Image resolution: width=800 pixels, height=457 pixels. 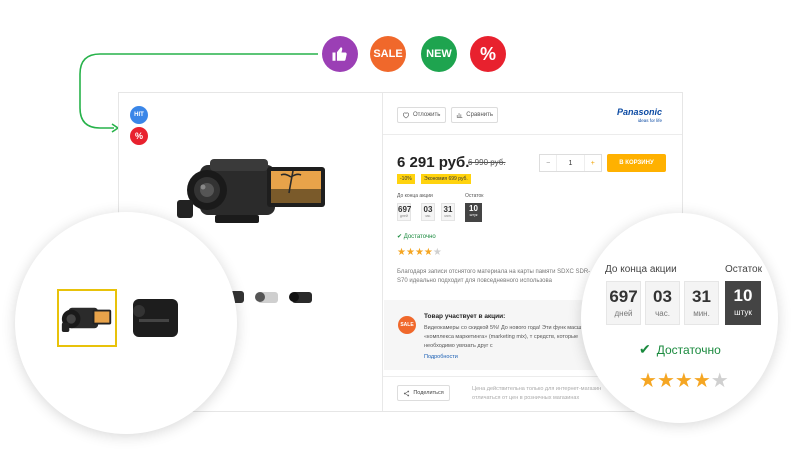 I want to click on compare-button: Сравнить, so click(x=474, y=115).